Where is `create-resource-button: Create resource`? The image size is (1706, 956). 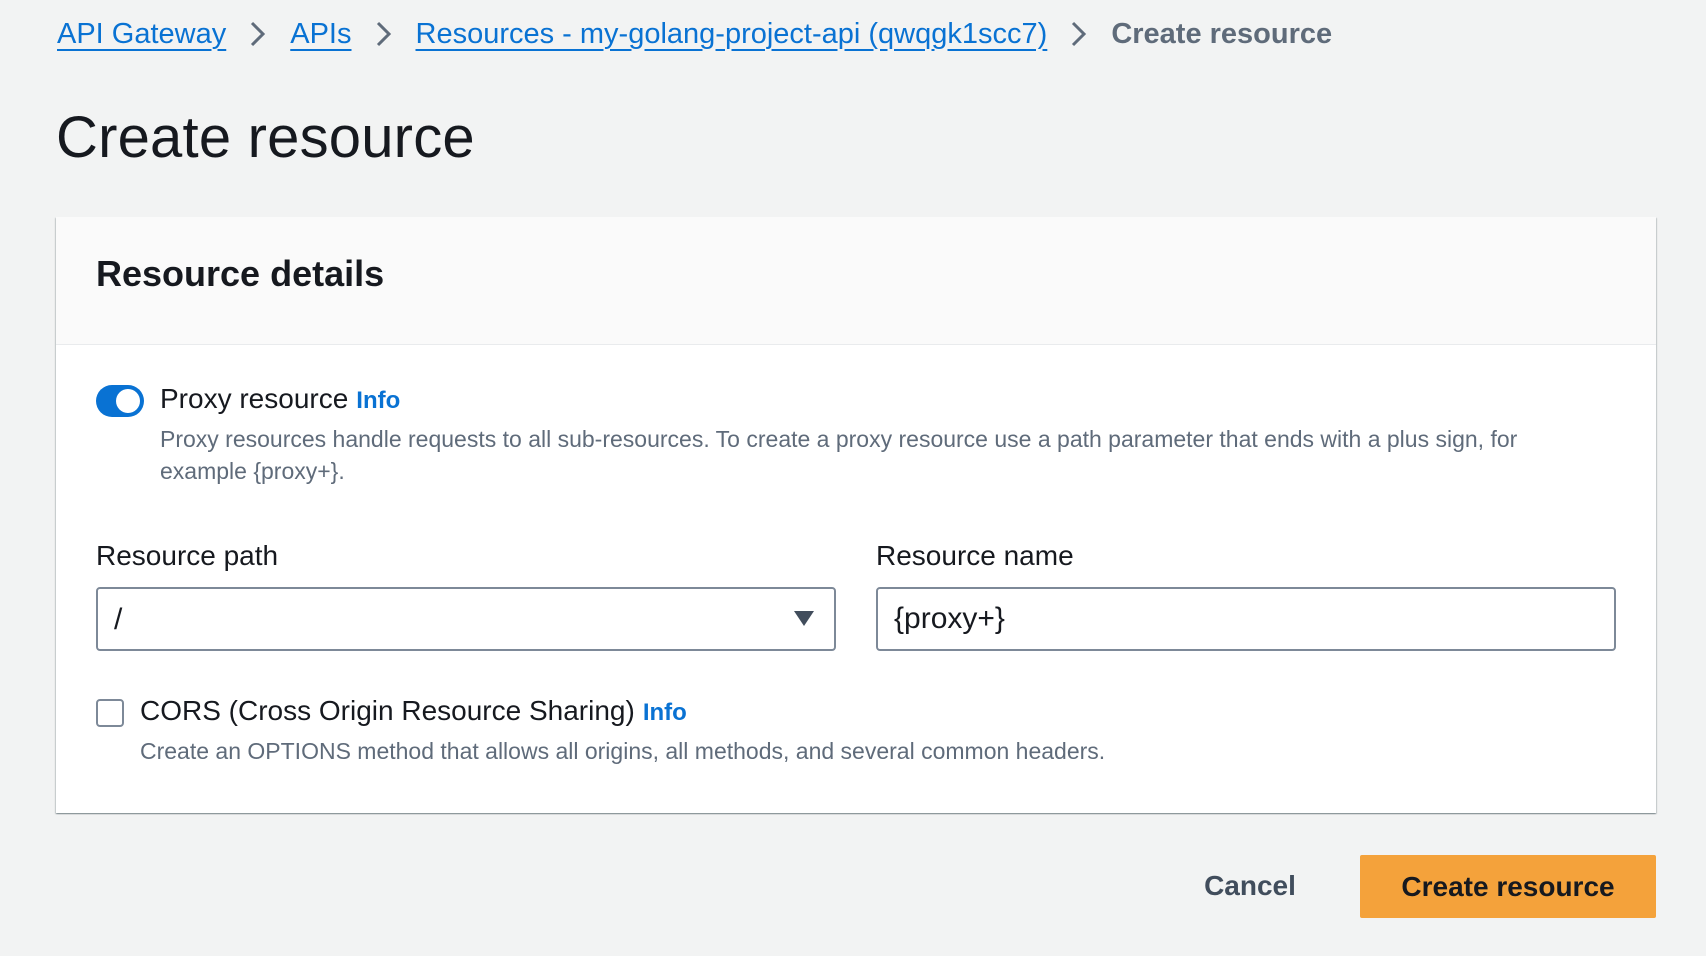 create-resource-button: Create resource is located at coordinates (1508, 886).